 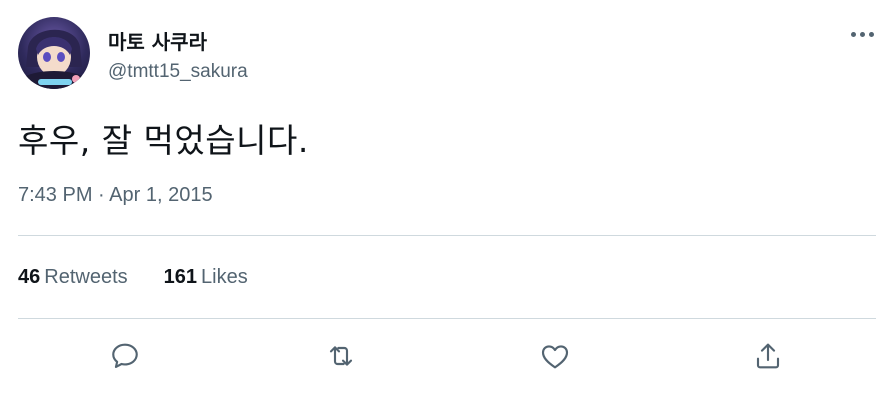 I want to click on retweets-label: Retweets, so click(x=86, y=277).